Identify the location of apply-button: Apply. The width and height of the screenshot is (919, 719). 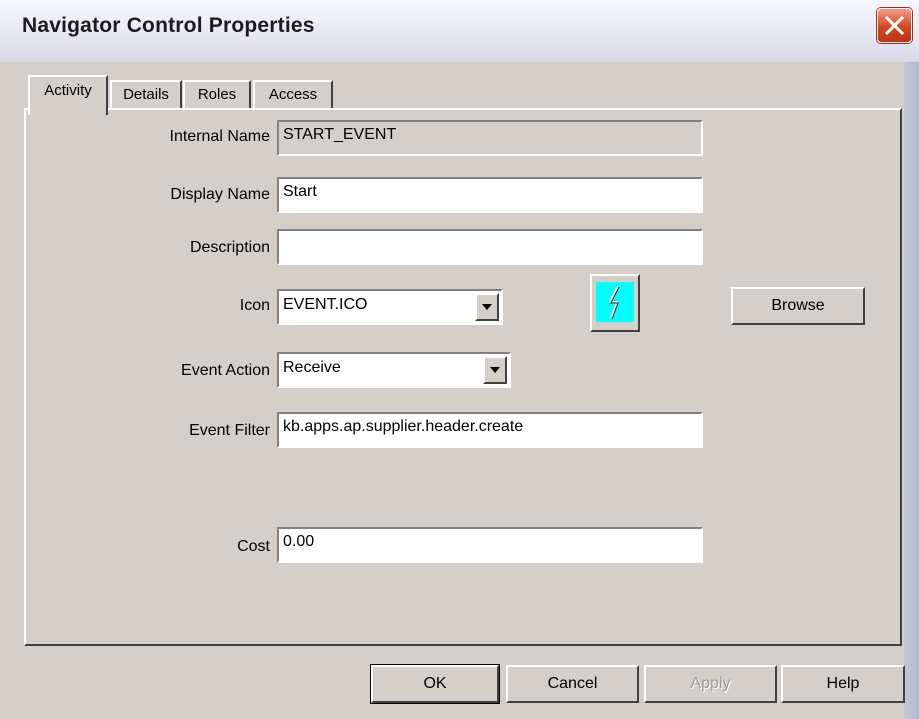
(710, 684).